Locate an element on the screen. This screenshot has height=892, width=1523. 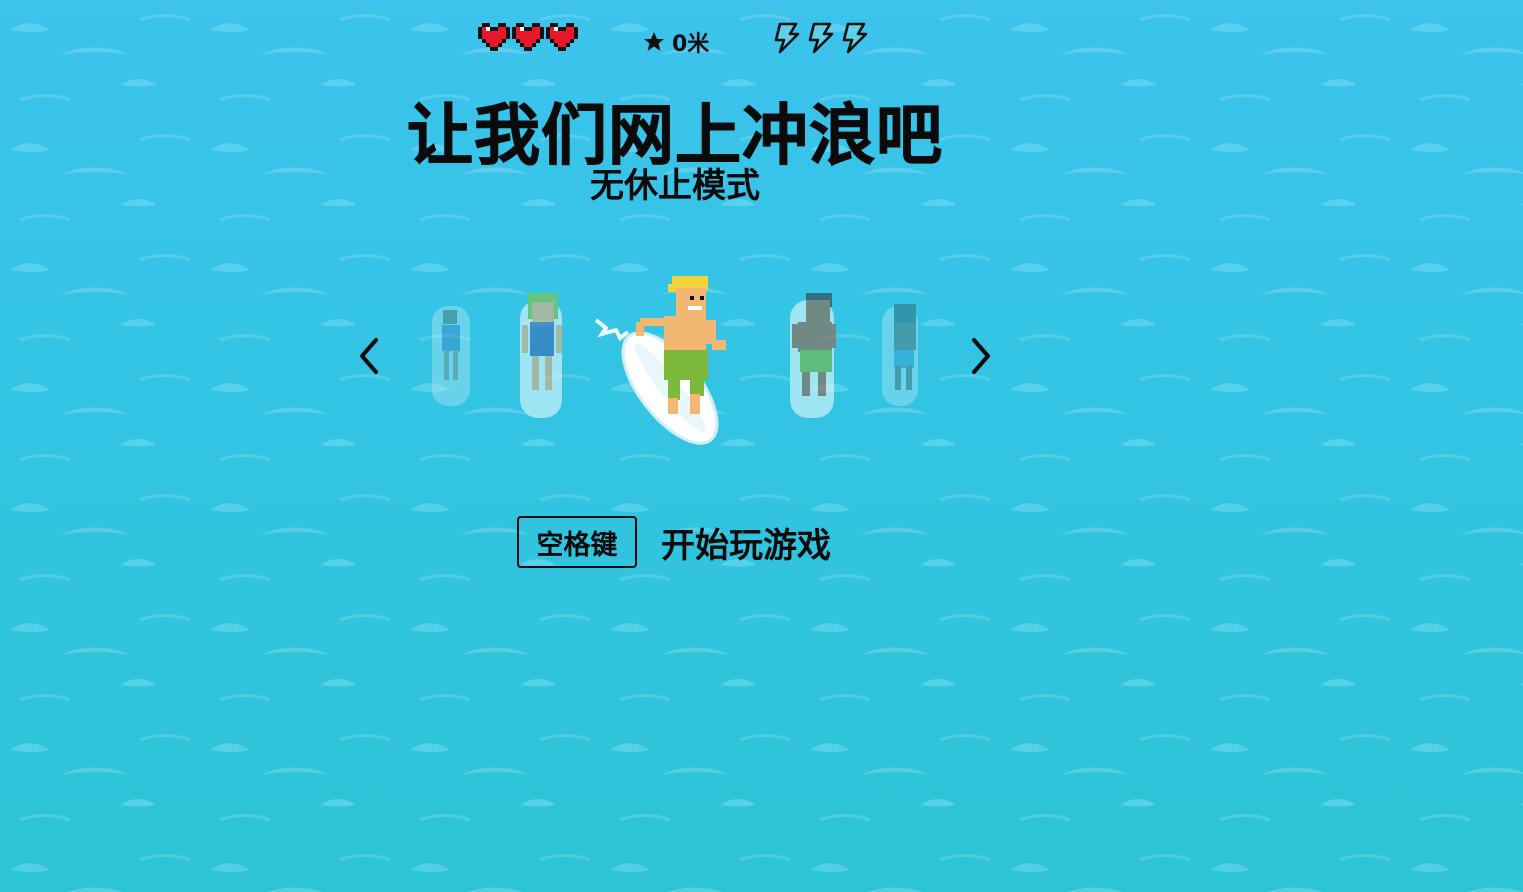
character-carousel is located at coordinates (675, 367).